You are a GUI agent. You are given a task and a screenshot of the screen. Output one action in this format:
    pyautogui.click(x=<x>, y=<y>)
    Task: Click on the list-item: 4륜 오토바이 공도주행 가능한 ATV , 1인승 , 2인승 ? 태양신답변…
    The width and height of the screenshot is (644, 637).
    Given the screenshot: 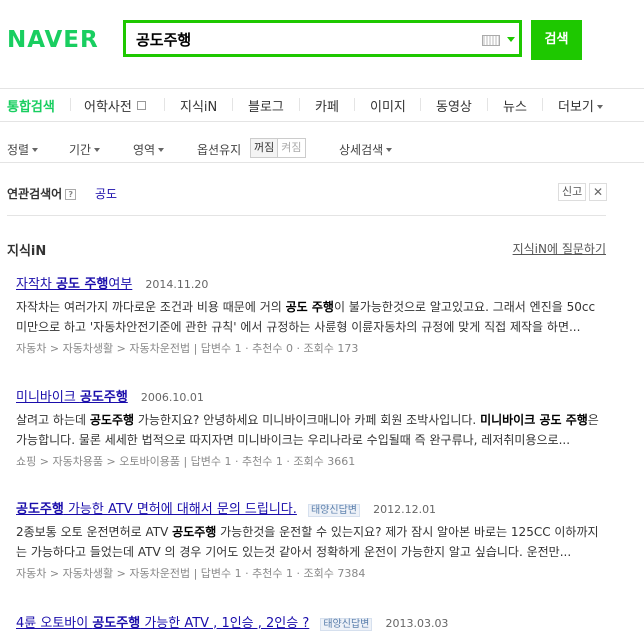 What is the action you would take?
    pyautogui.click(x=311, y=621)
    